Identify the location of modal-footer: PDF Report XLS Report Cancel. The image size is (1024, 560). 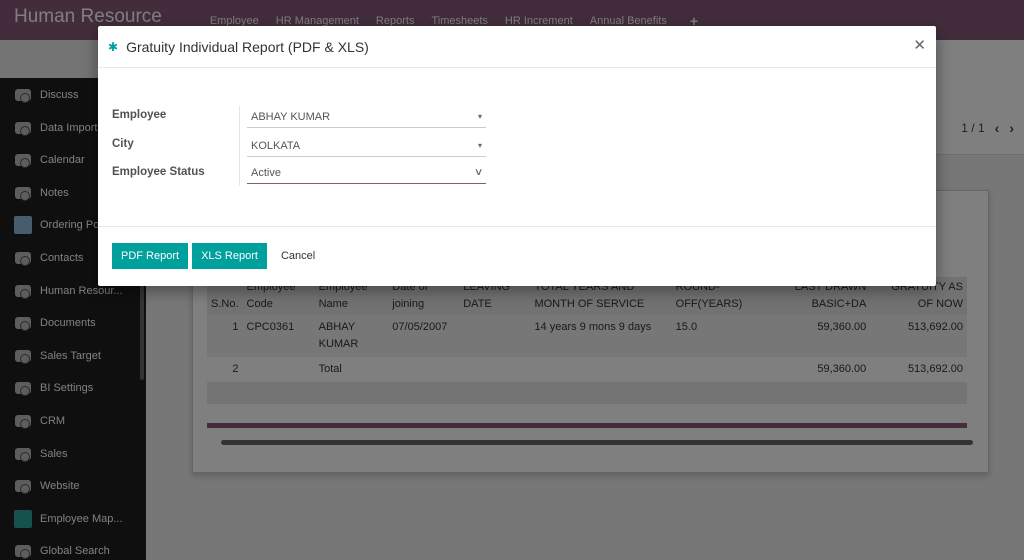
(517, 256).